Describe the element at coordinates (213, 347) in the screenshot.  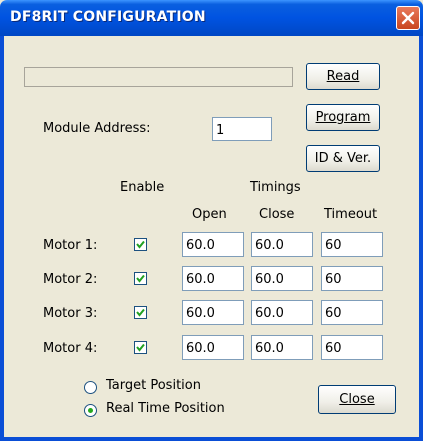
I see `motor-4-open-input` at that location.